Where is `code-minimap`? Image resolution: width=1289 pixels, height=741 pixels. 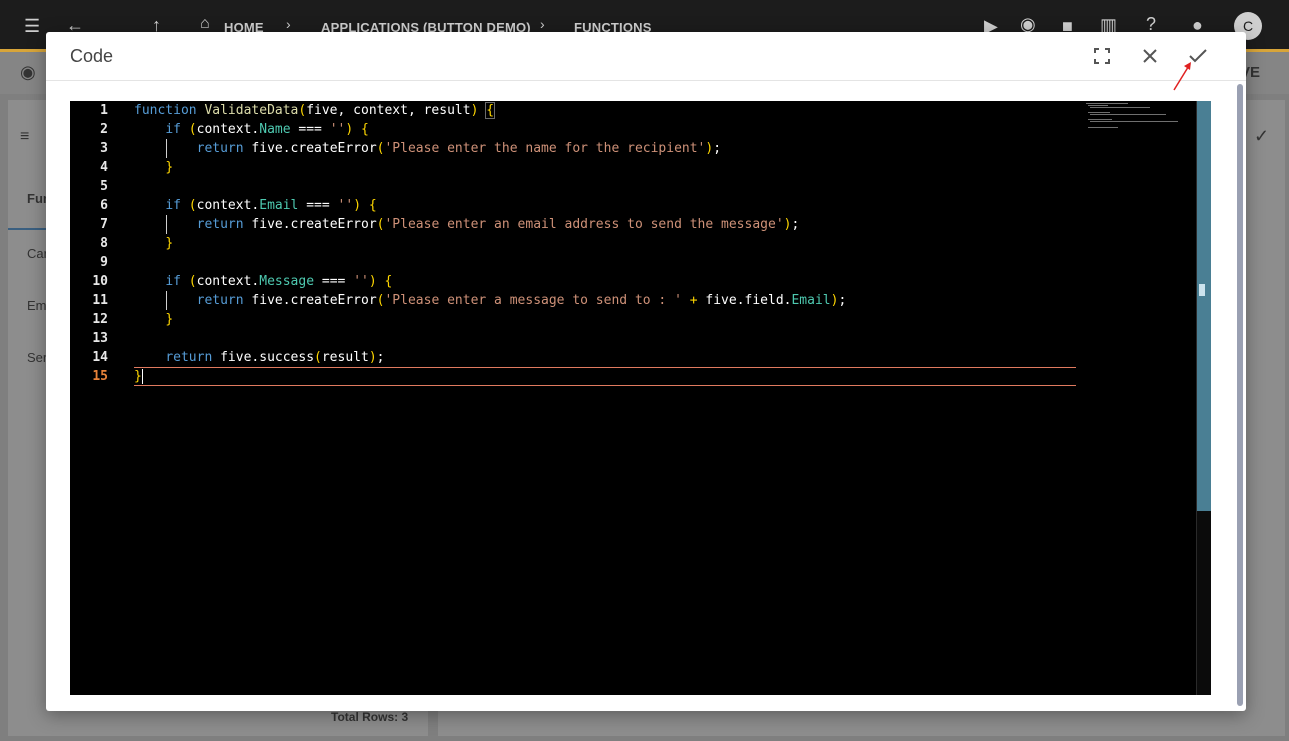 code-minimap is located at coordinates (1140, 118).